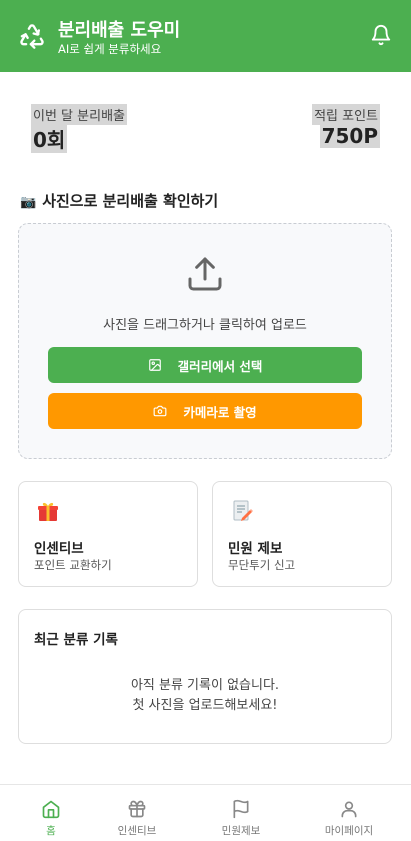 The width and height of the screenshot is (411, 841). I want to click on camera-button: 카메라로 촬영, so click(205, 411).